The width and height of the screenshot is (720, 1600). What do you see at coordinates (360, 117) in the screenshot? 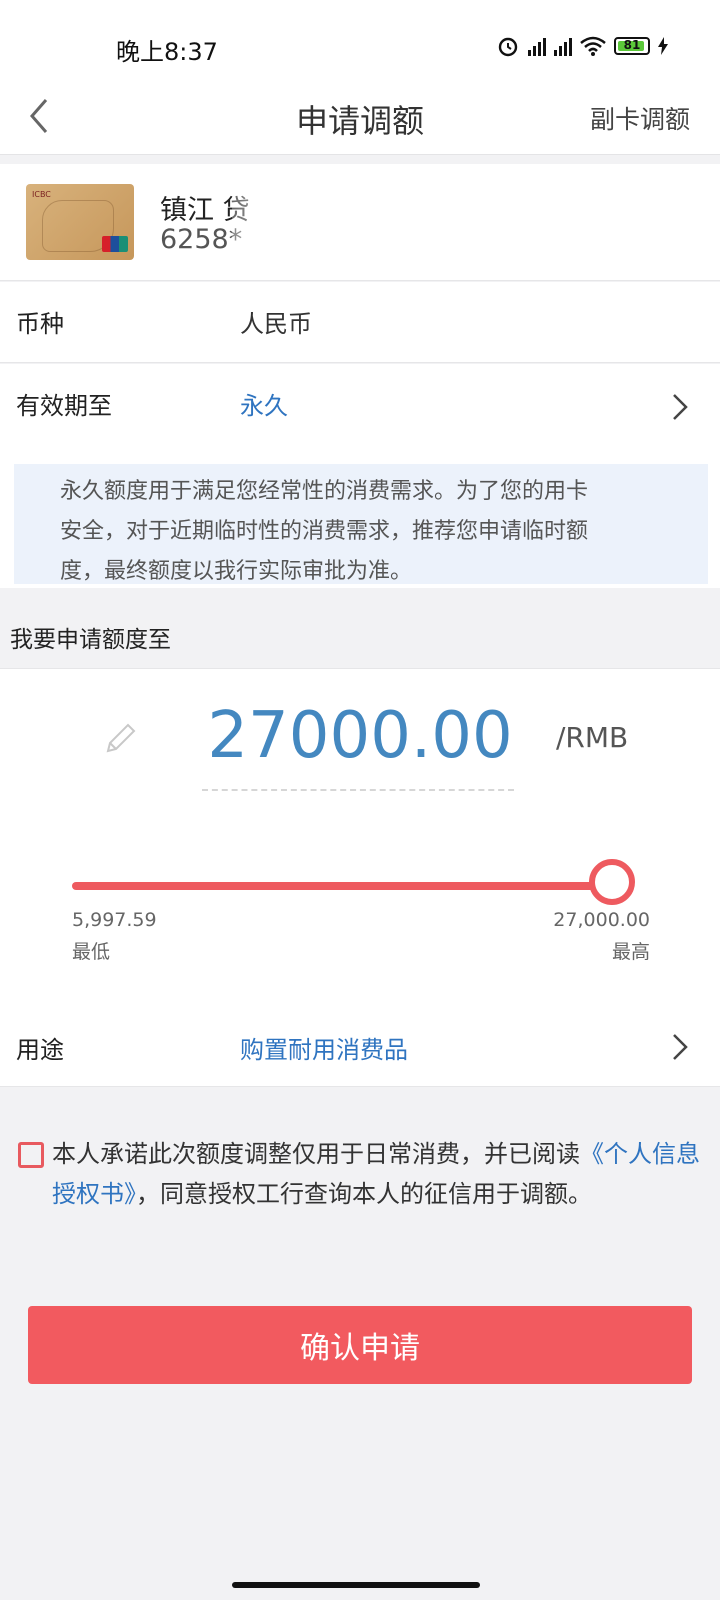
I see `nav-bar: 申请调额 副卡调额` at bounding box center [360, 117].